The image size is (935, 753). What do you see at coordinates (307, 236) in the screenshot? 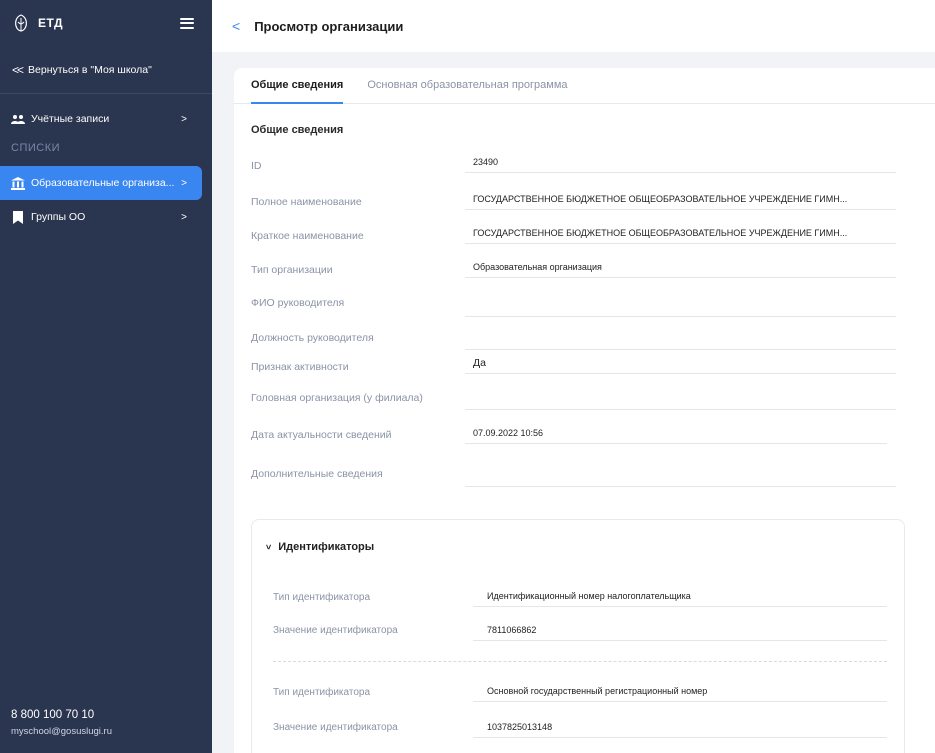
I see `field-label: Краткое наименование` at bounding box center [307, 236].